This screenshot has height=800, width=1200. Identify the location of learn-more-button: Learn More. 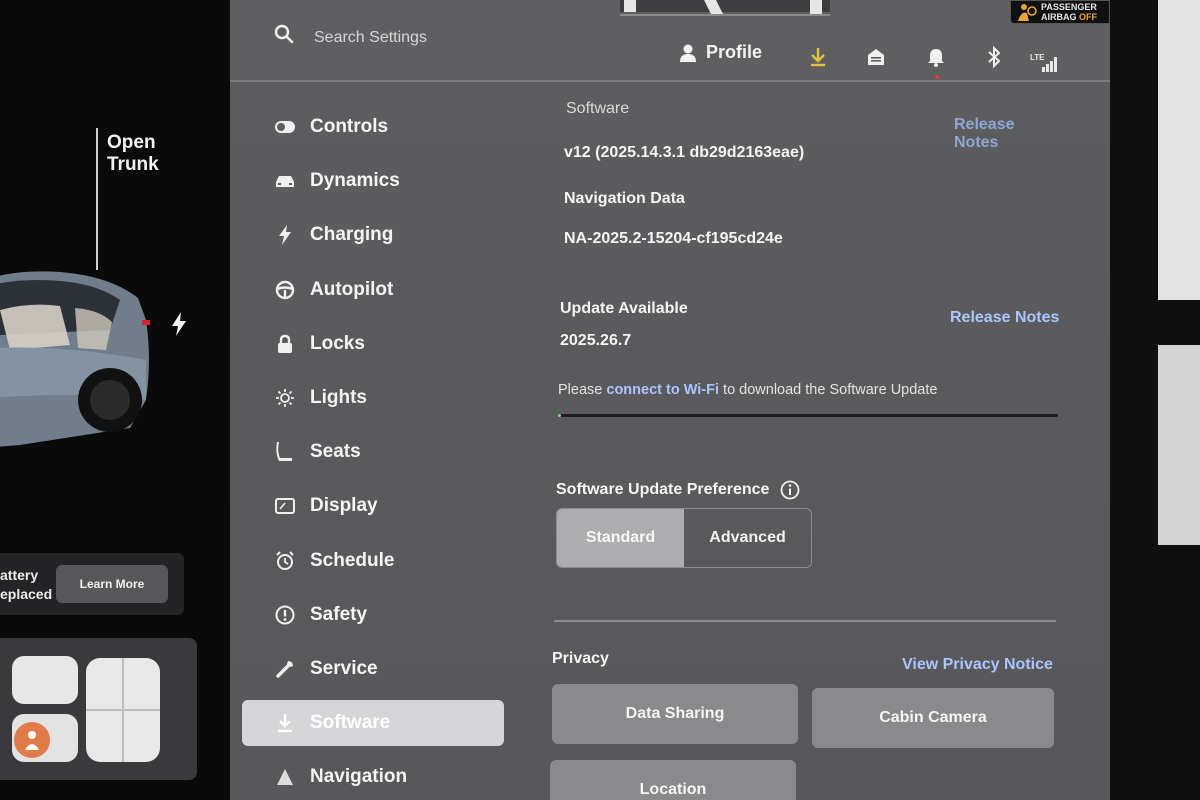
(112, 584).